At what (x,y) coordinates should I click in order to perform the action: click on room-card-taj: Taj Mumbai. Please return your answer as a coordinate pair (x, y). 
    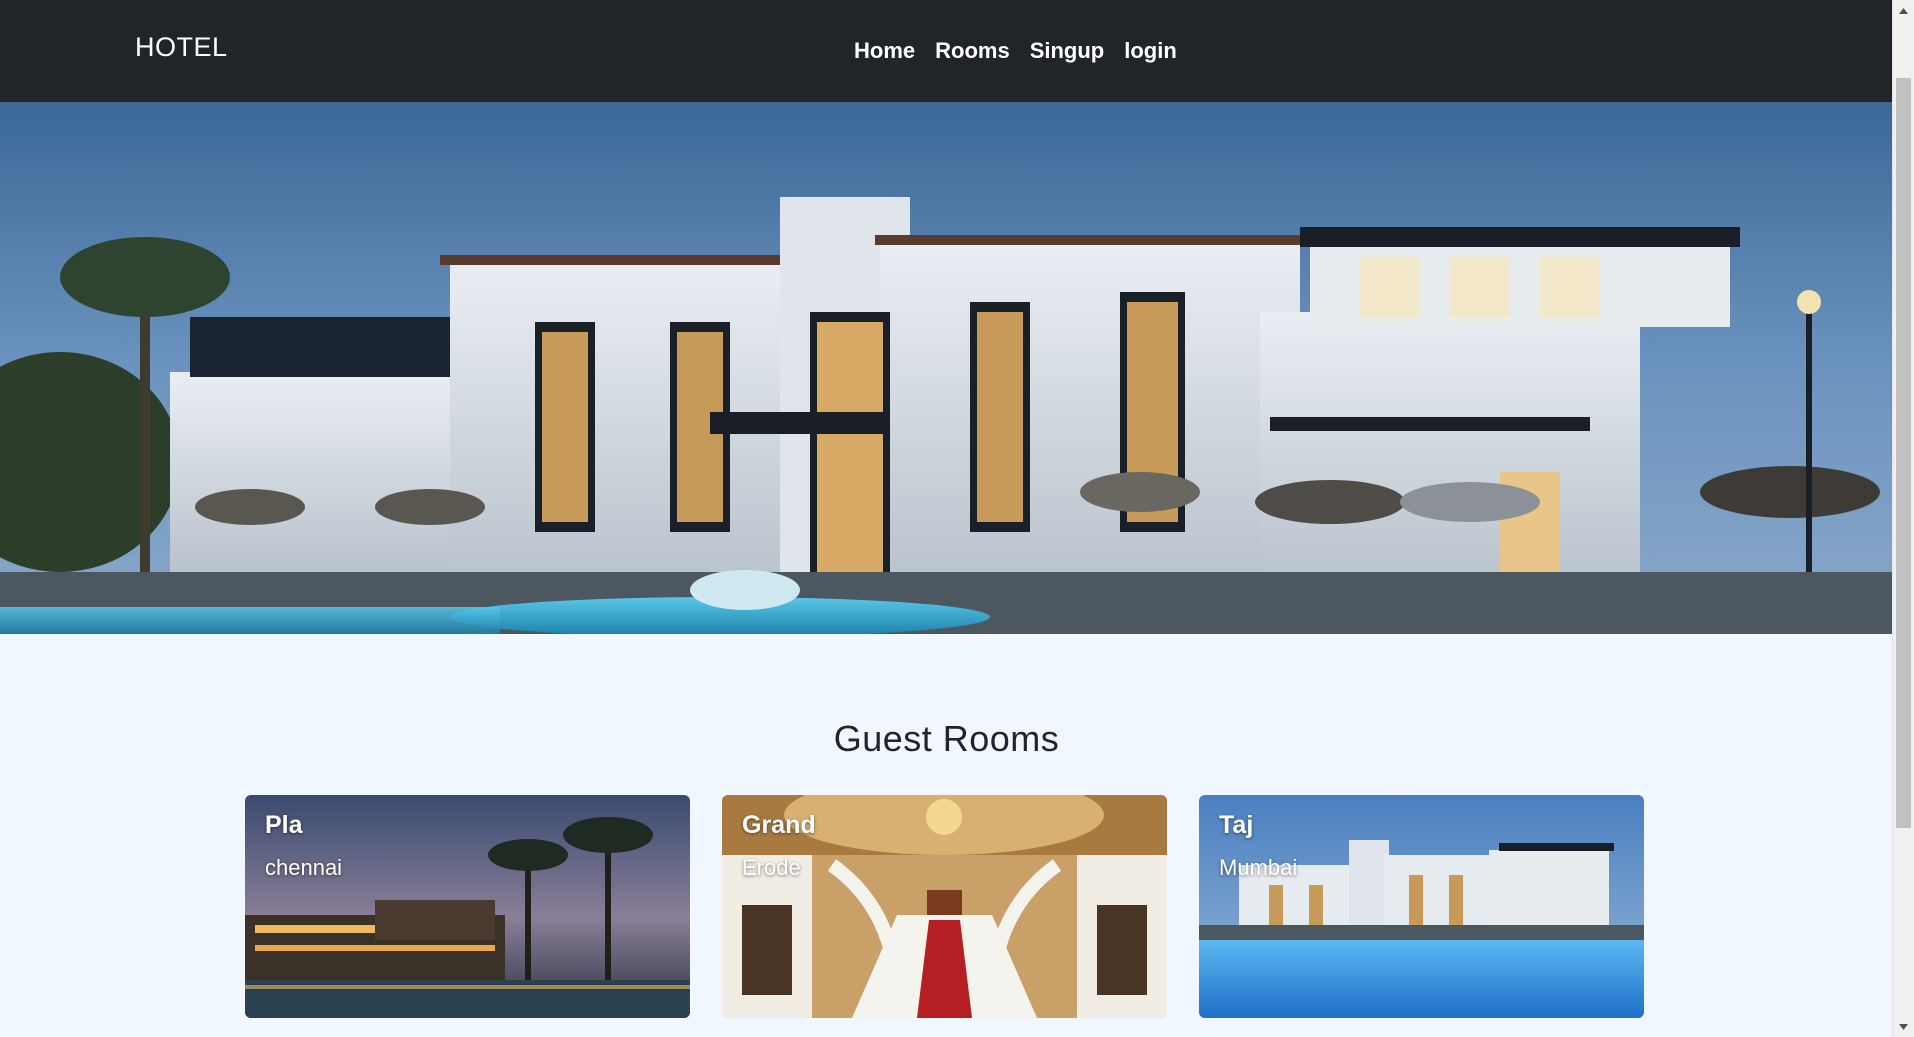
    Looking at the image, I should click on (1421, 906).